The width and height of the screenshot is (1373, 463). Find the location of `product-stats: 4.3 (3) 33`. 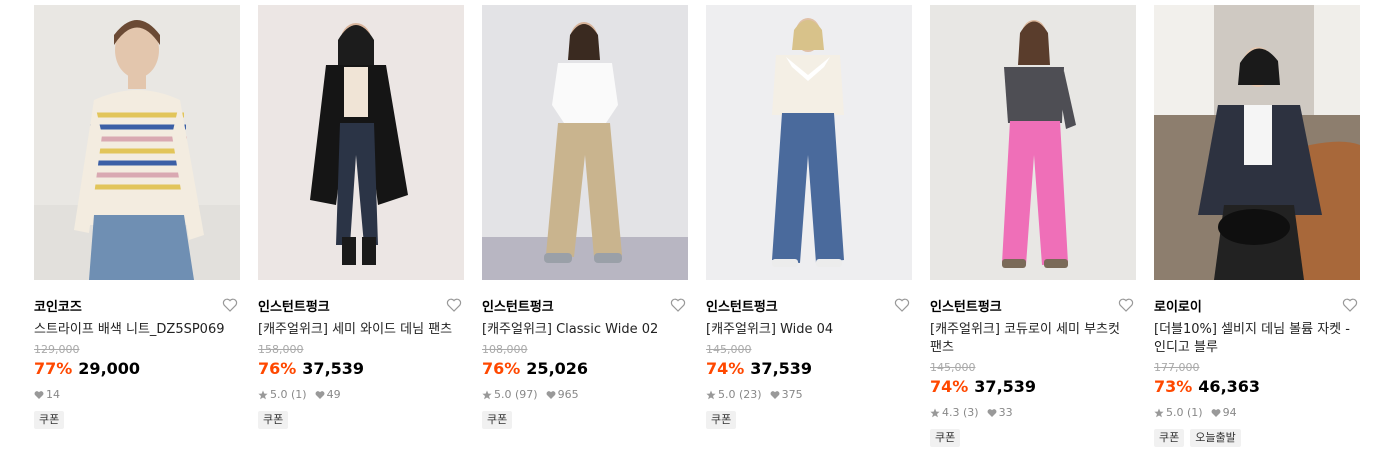

product-stats: 4.3 (3) 33 is located at coordinates (1033, 413).